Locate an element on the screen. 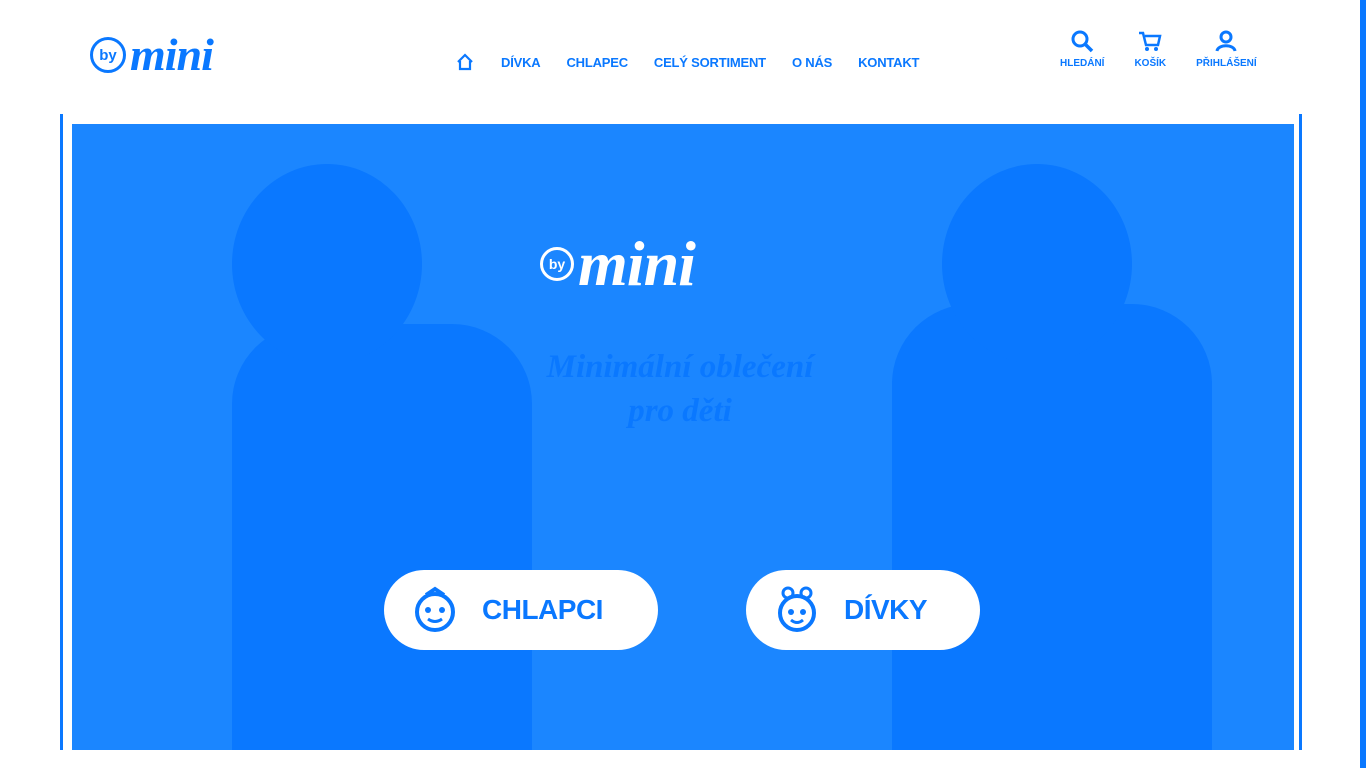 The width and height of the screenshot is (1366, 768). hero-logo-wordmark: mini is located at coordinates (637, 263).